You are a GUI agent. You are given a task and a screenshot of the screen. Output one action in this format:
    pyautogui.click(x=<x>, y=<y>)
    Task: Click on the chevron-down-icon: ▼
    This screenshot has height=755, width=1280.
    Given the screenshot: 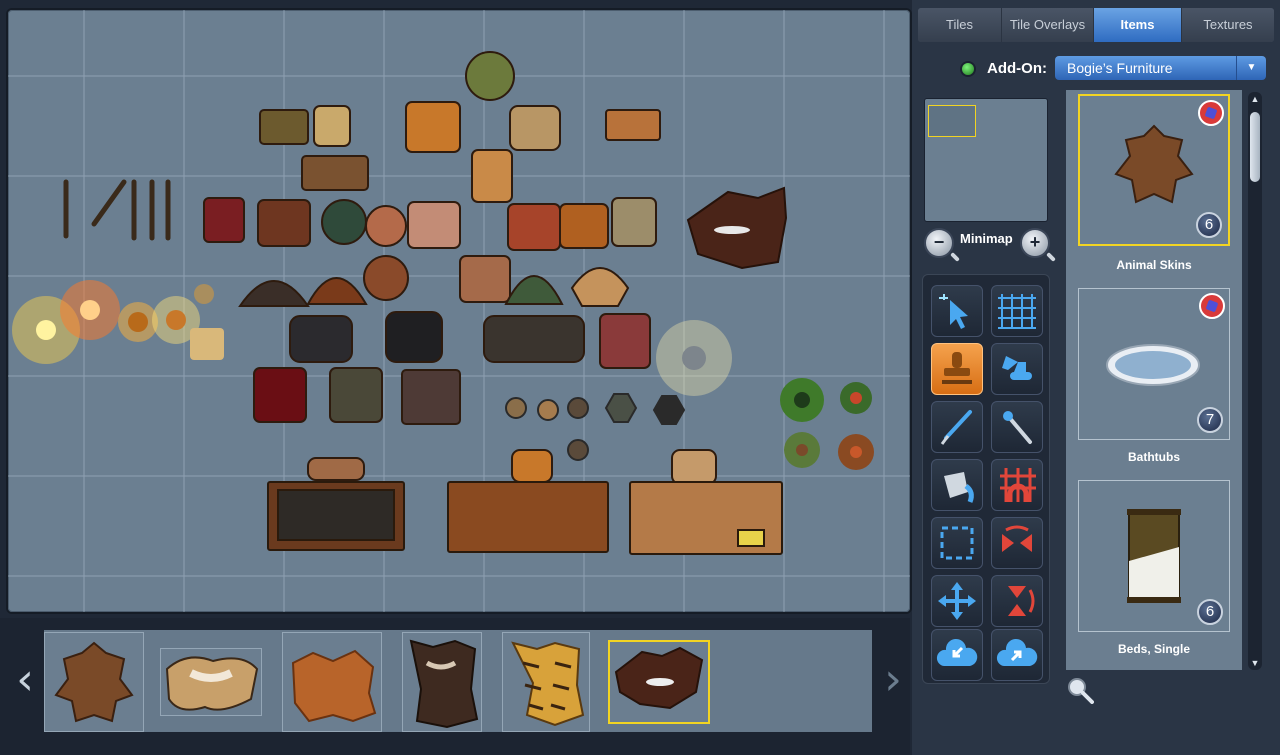 What is the action you would take?
    pyautogui.click(x=1251, y=68)
    